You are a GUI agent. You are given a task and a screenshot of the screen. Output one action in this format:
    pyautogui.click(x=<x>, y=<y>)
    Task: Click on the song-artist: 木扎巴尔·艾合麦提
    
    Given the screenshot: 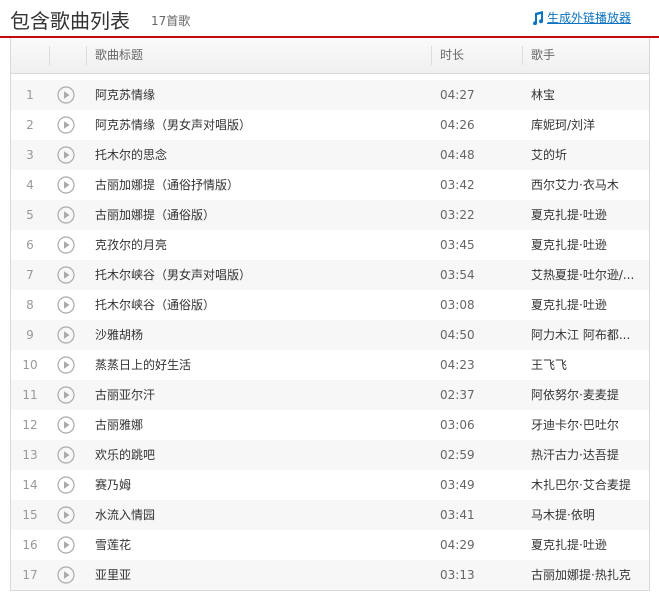 What is the action you would take?
    pyautogui.click(x=585, y=485)
    